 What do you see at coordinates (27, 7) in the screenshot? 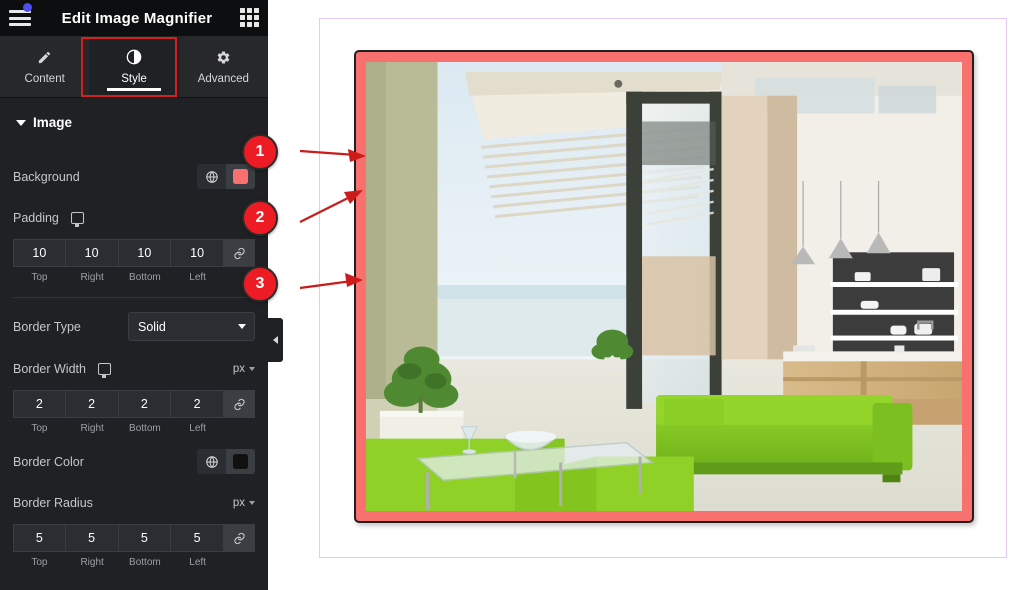
I see `notification-dot-icon` at bounding box center [27, 7].